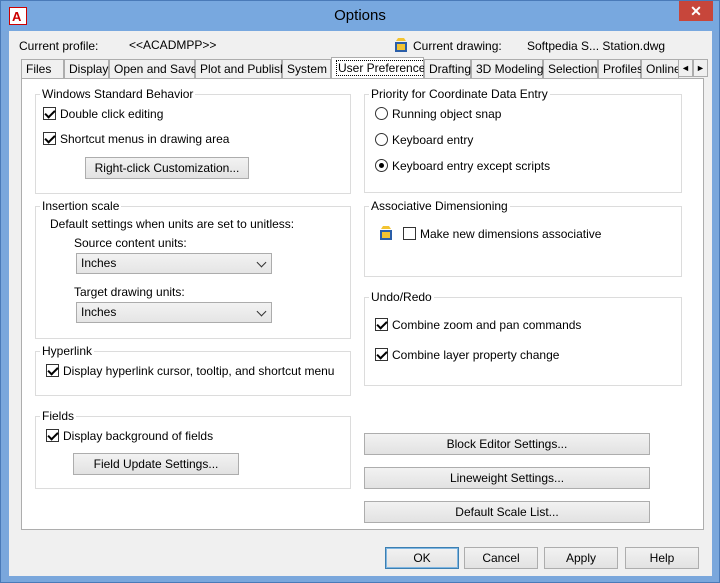 The width and height of the screenshot is (720, 583). I want to click on tab-open-and-save: Open and Save, so click(153, 69).